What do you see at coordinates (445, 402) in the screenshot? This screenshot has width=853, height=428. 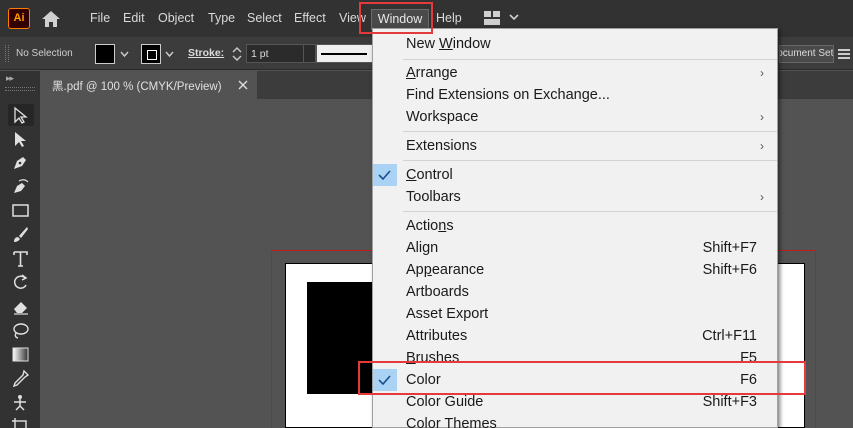 I see `menu-item-label: Color Guide` at bounding box center [445, 402].